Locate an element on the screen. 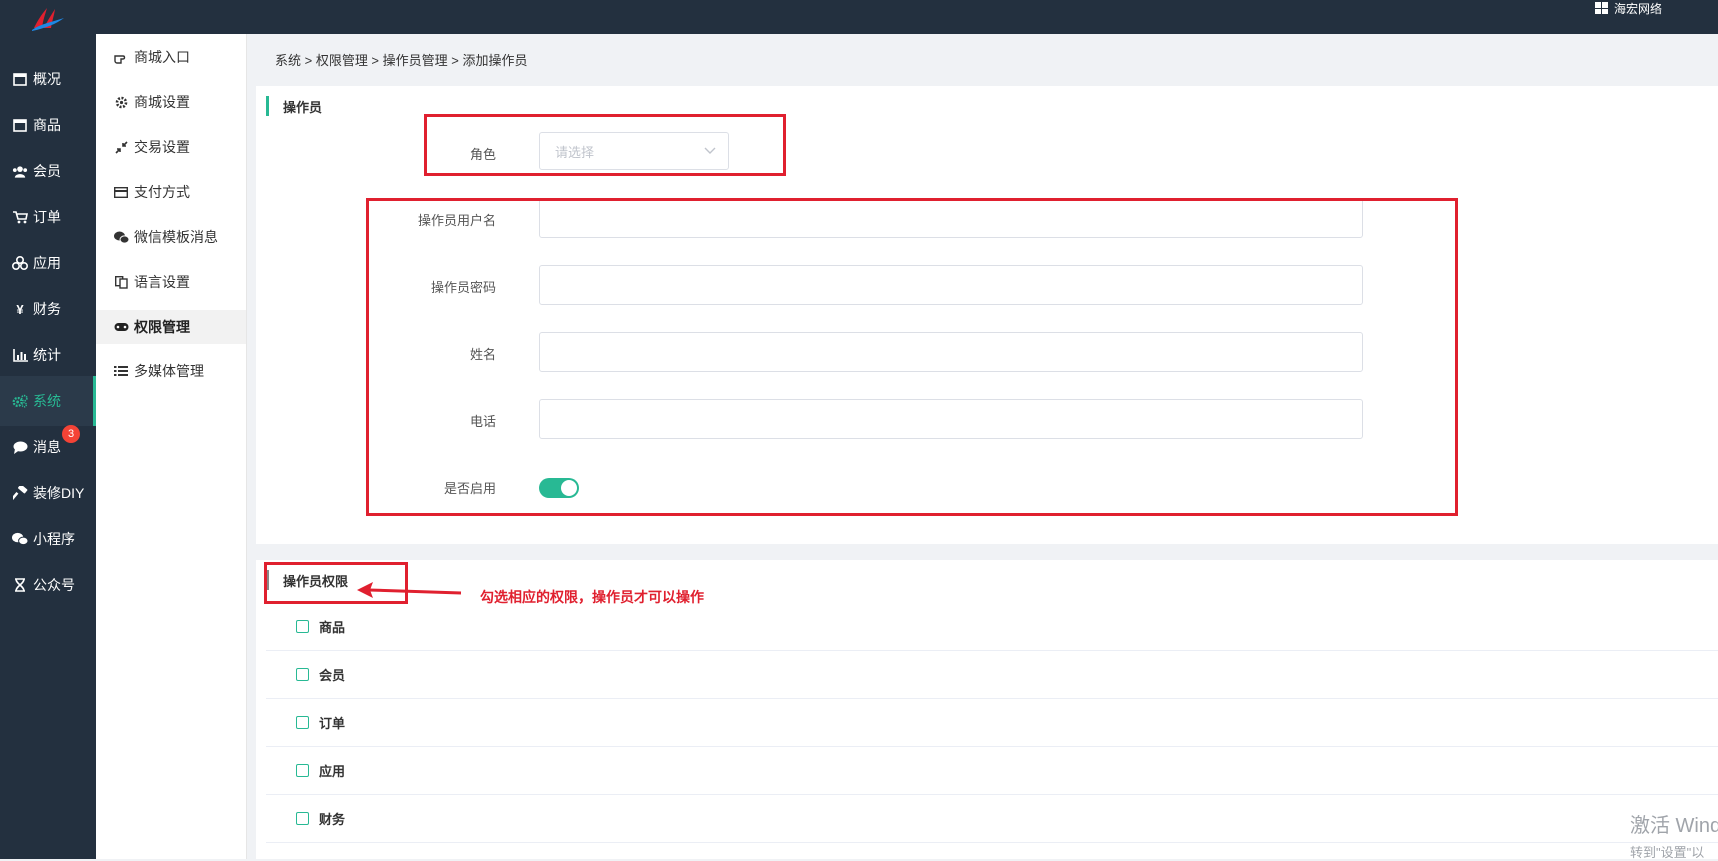  sub-item-label: 商城入口 is located at coordinates (162, 57).